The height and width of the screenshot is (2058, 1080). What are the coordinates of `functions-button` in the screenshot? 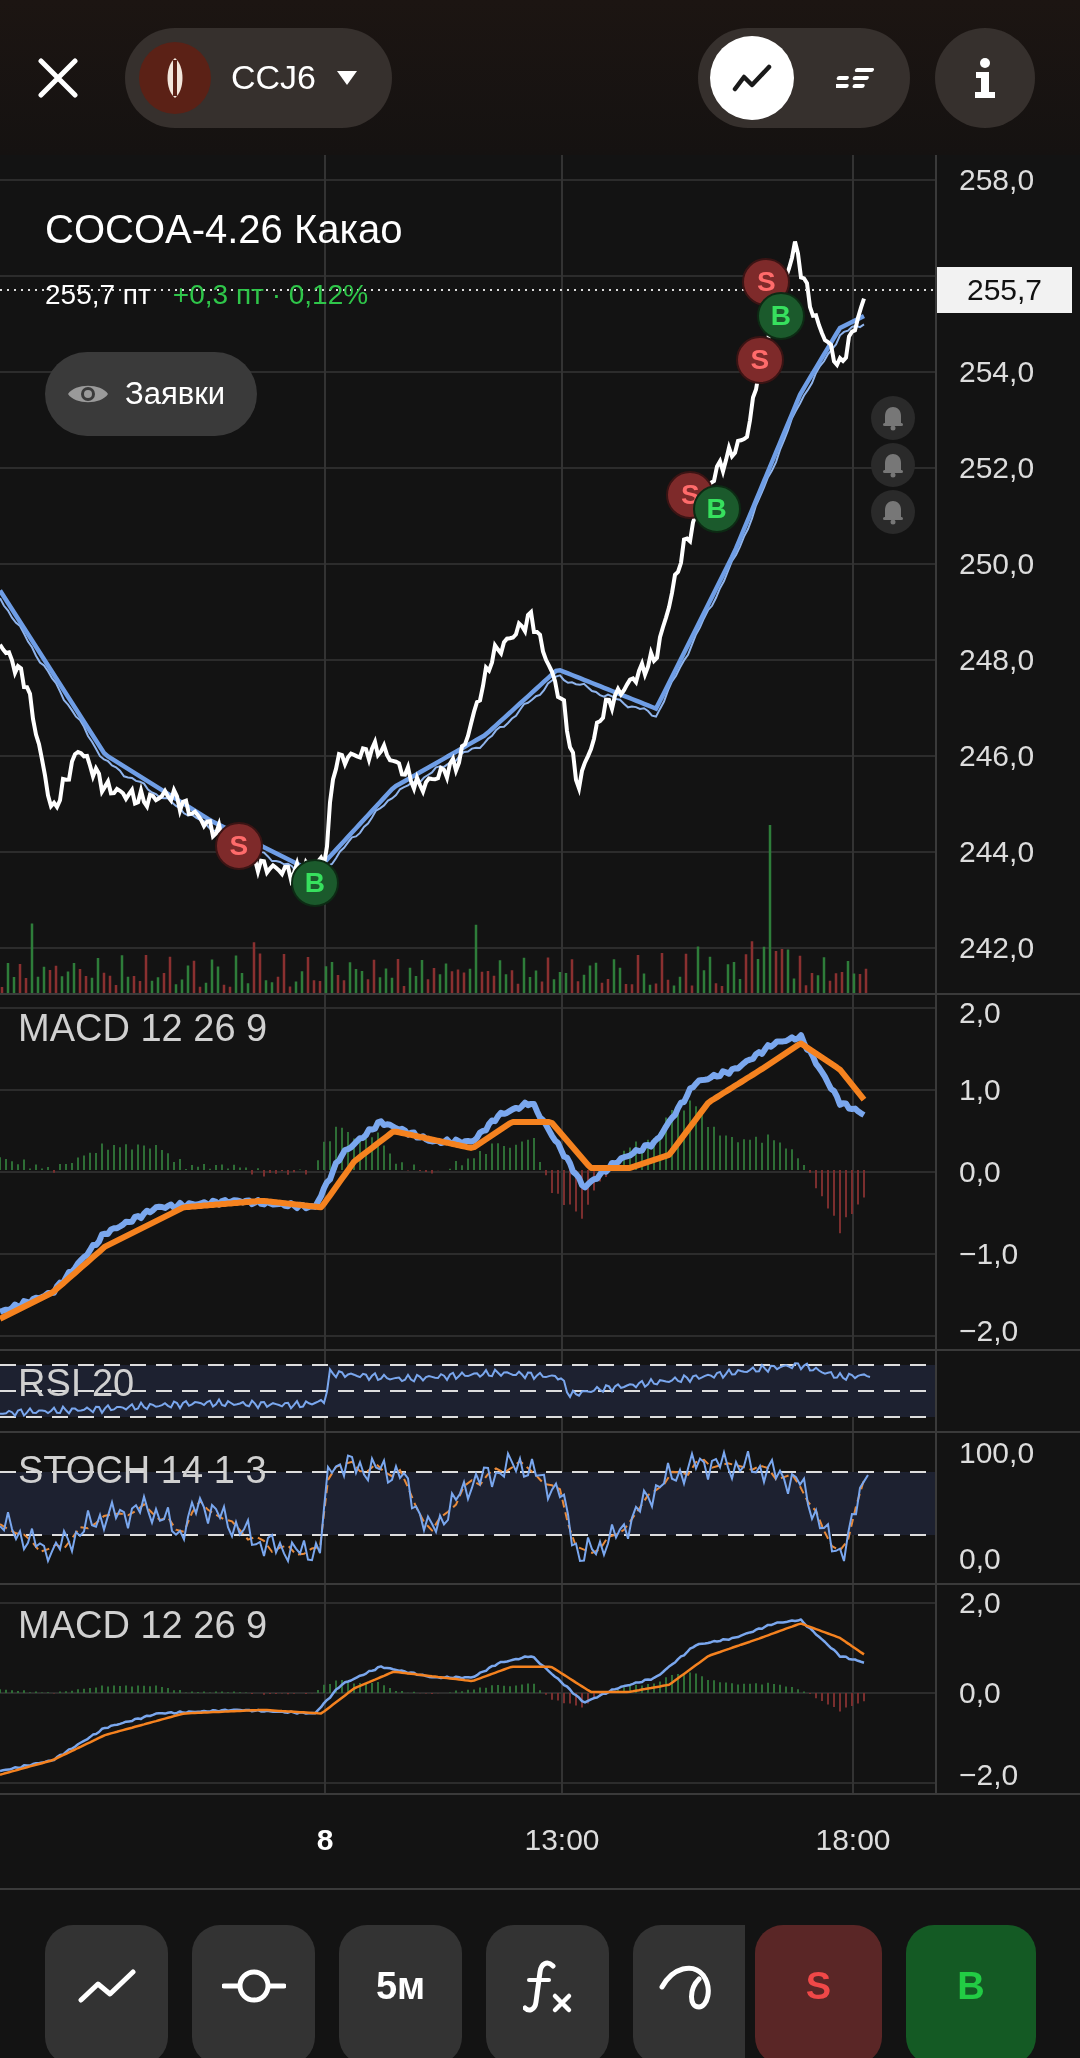 It's located at (547, 1991).